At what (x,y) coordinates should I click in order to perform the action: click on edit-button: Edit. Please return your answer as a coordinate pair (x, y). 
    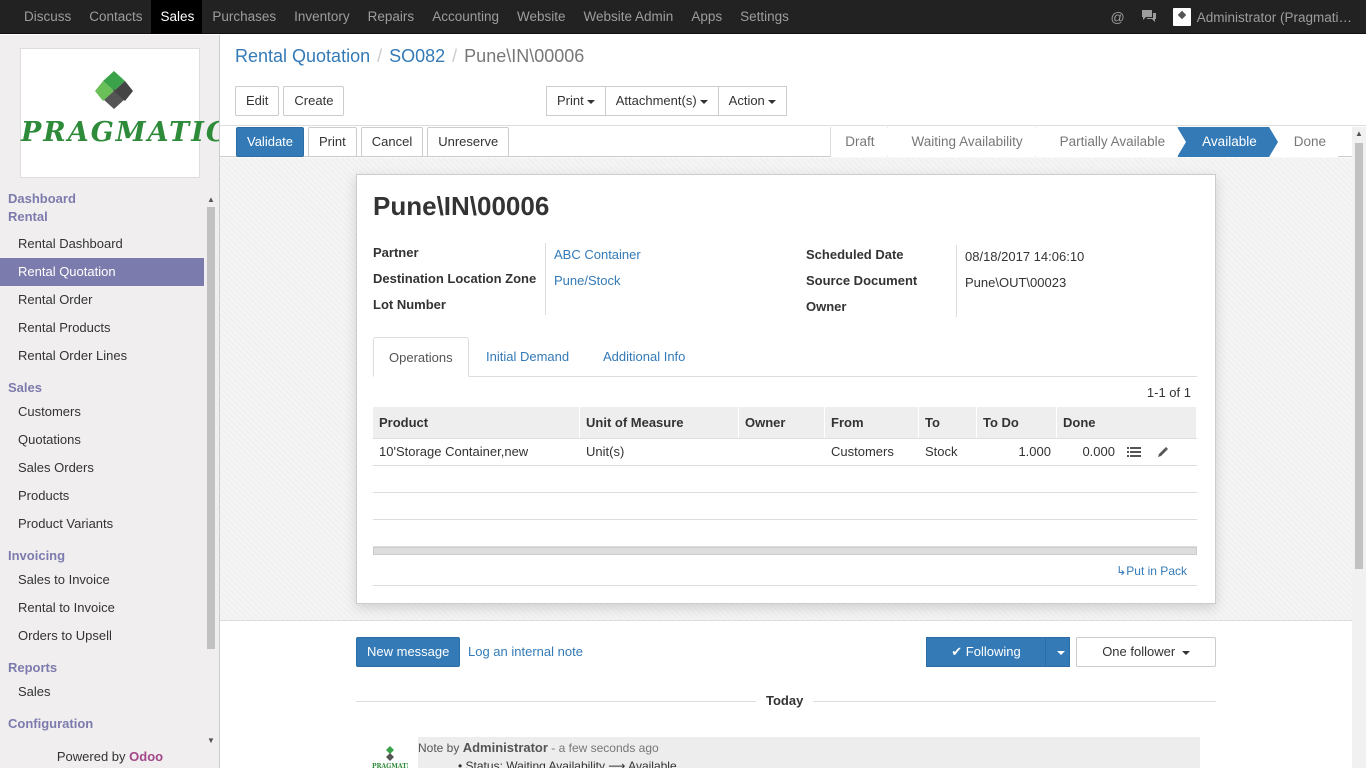
    Looking at the image, I should click on (257, 101).